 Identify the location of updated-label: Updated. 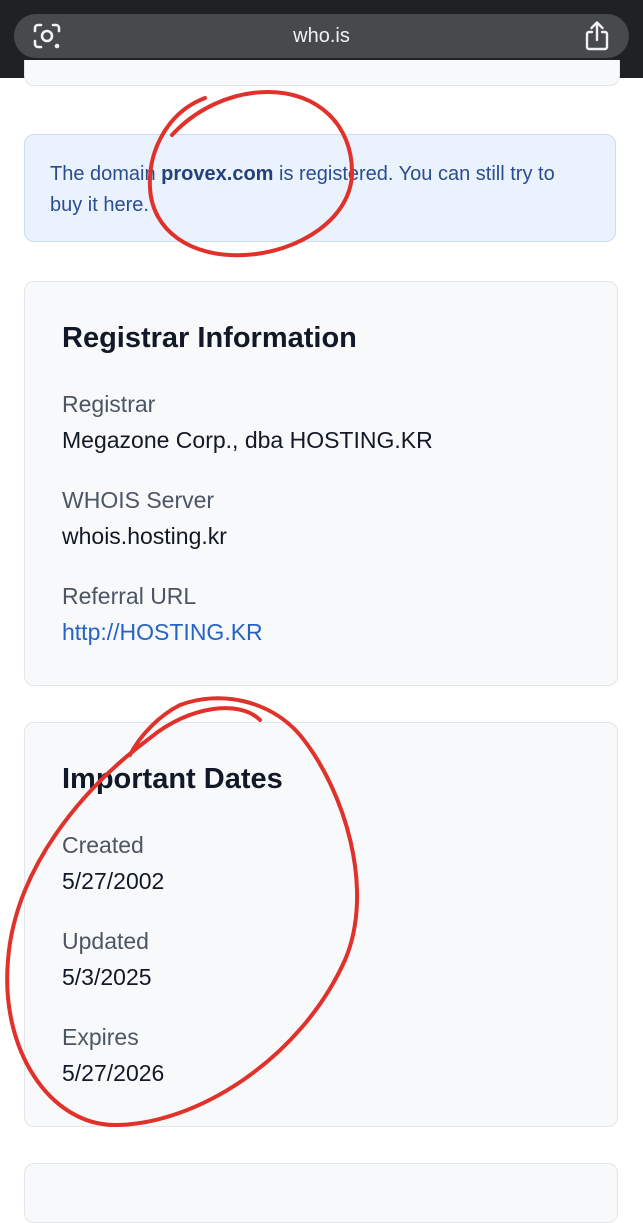
(105, 941).